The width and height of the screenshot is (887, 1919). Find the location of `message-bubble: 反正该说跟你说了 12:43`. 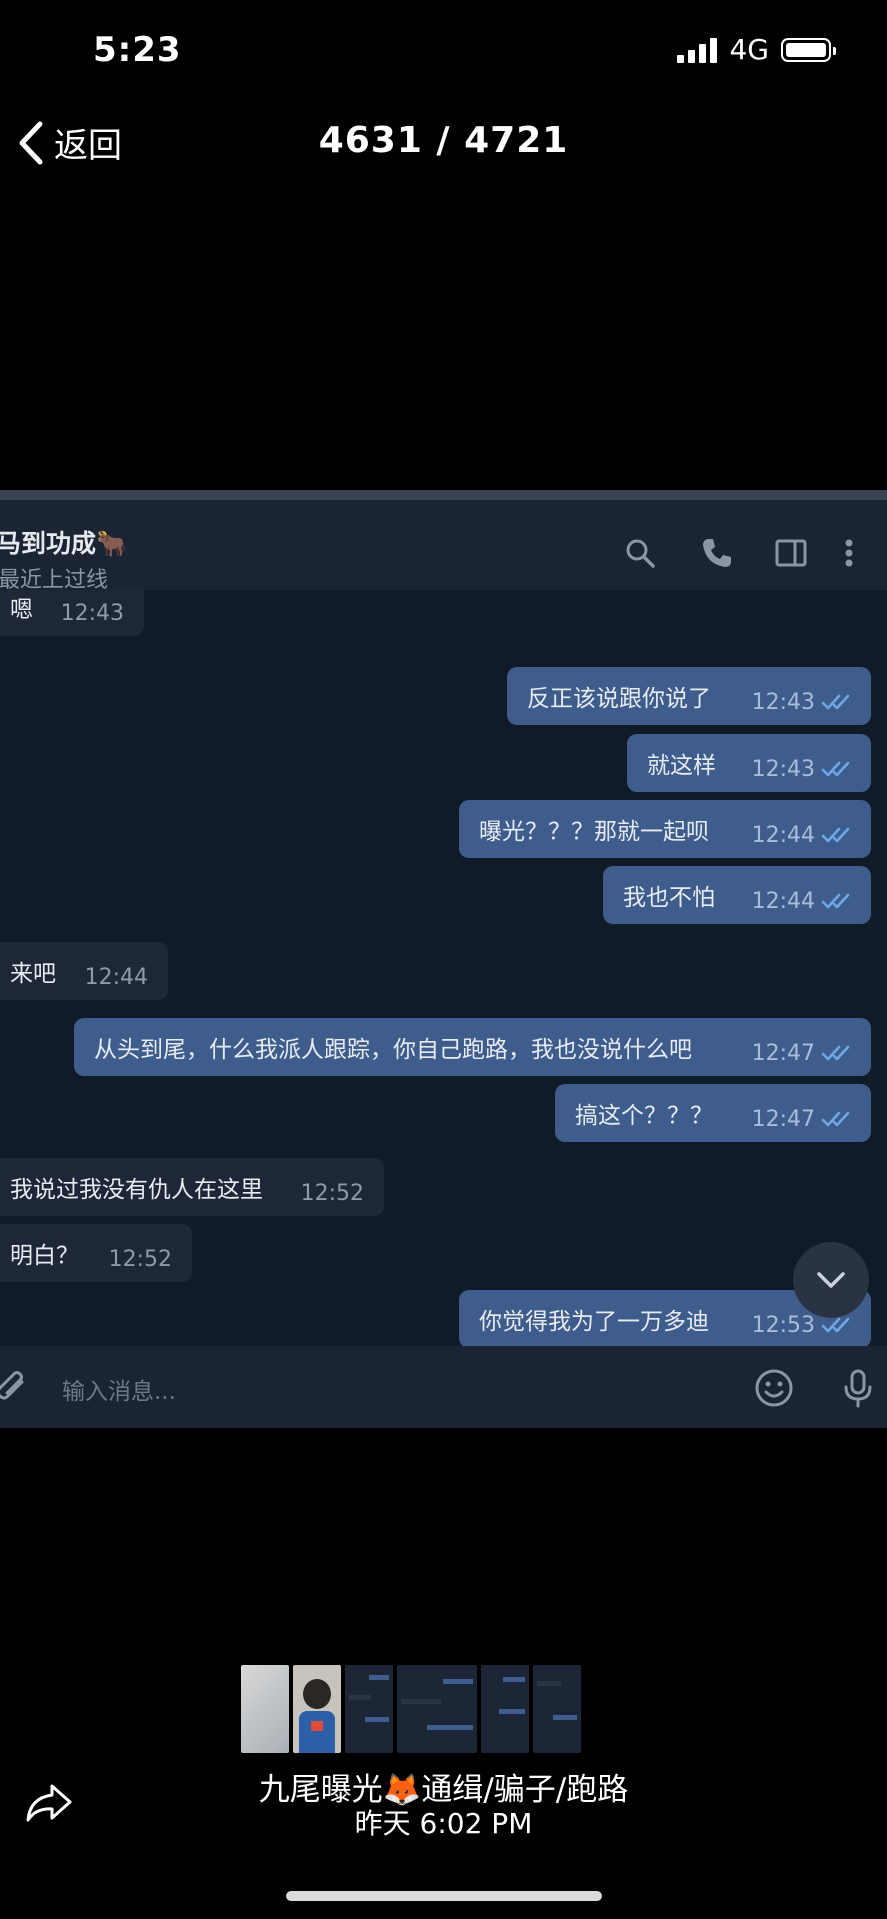

message-bubble: 反正该说跟你说了 12:43 is located at coordinates (689, 696).